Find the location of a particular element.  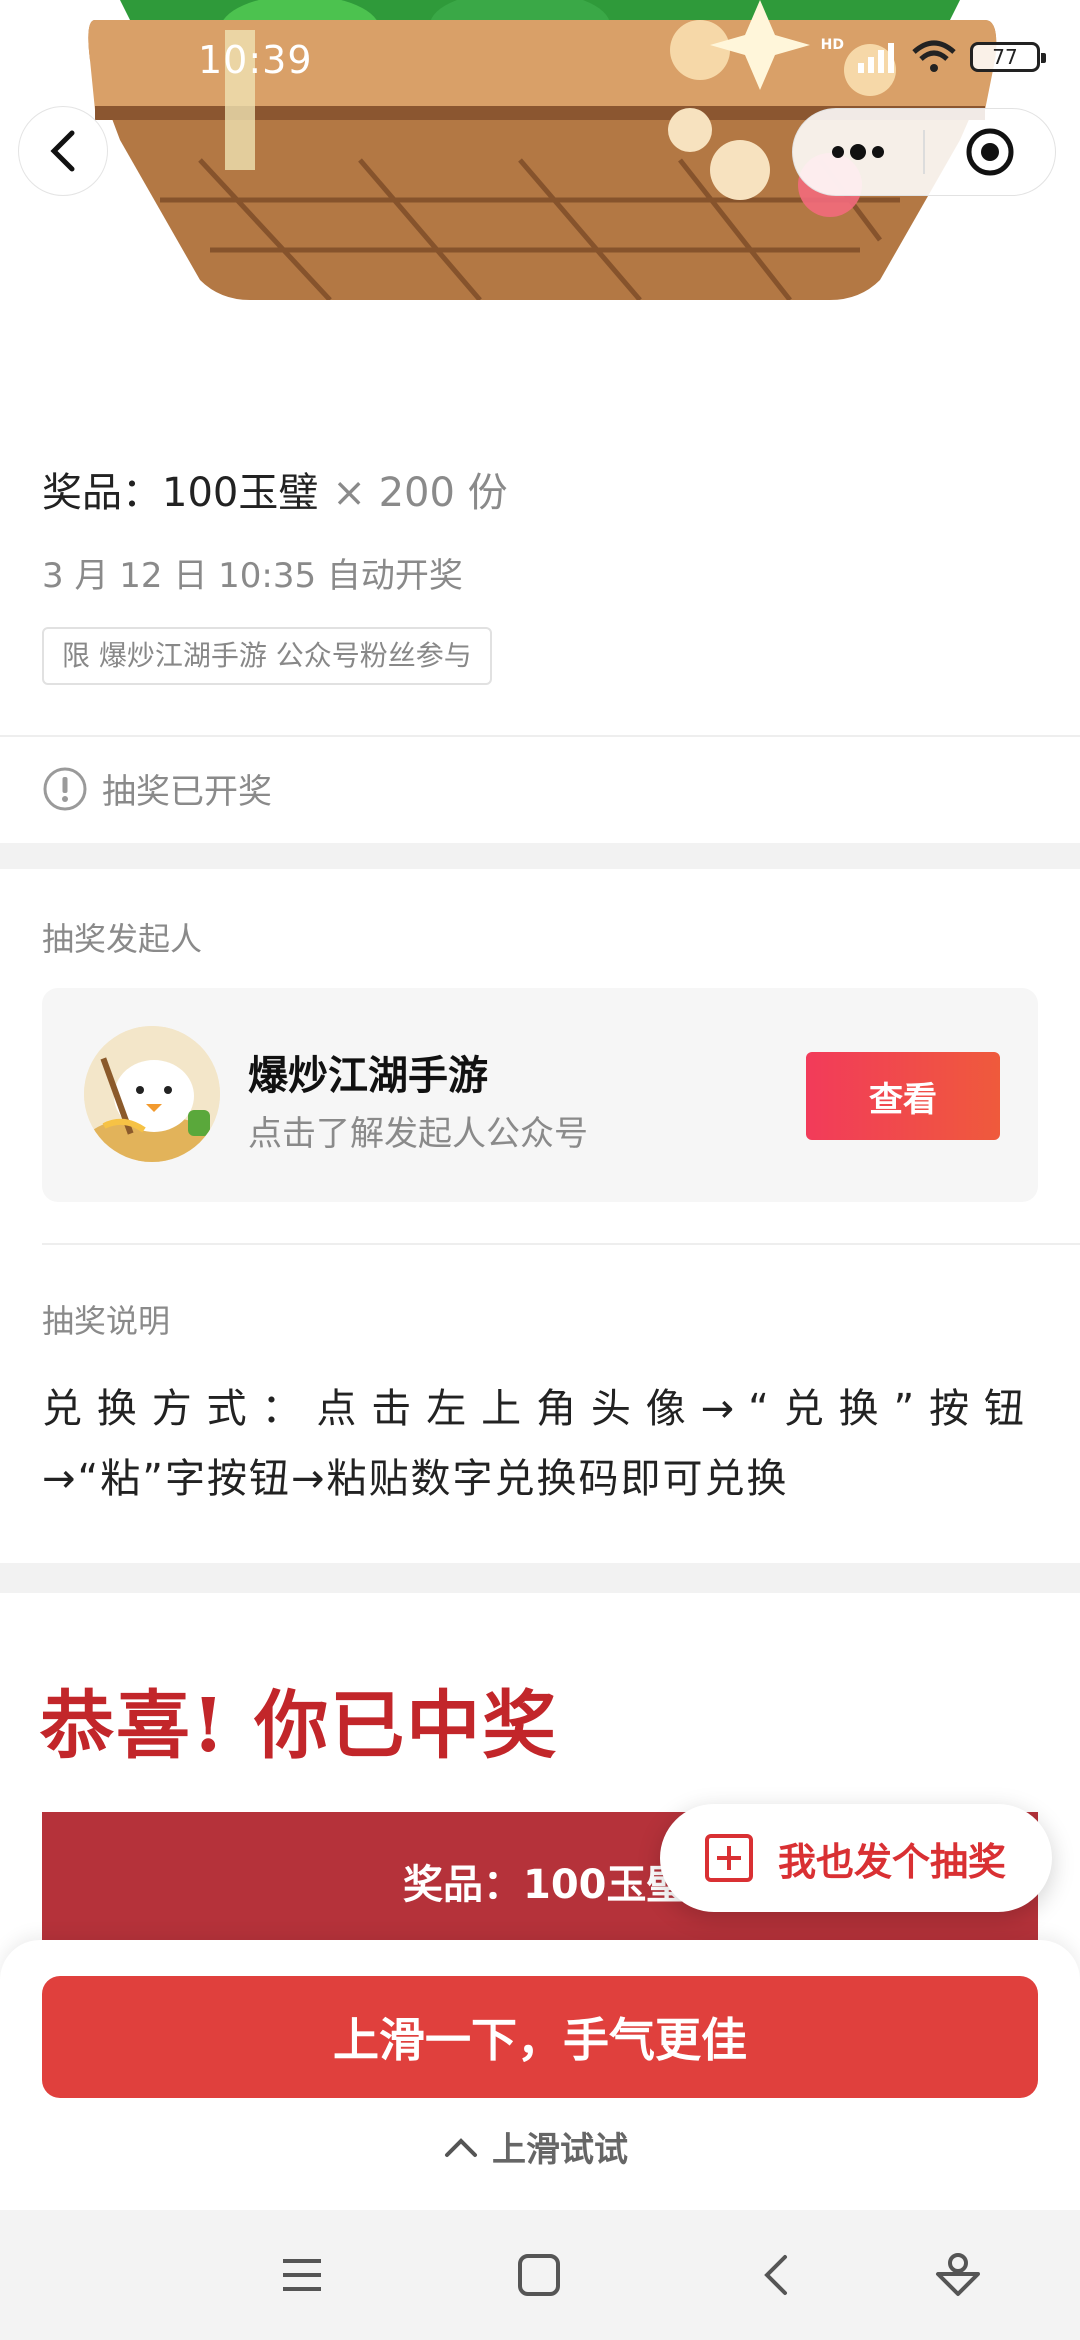

signal-icon is located at coordinates (876, 58).